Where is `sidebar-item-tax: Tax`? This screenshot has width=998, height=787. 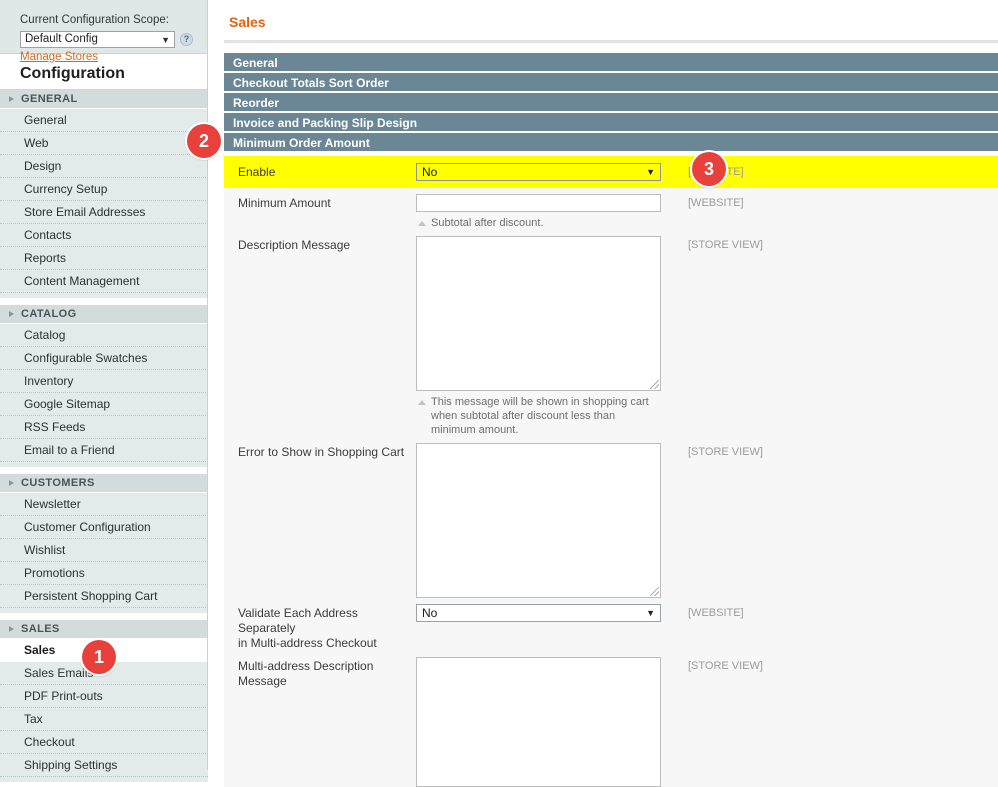 sidebar-item-tax: Tax is located at coordinates (104, 719).